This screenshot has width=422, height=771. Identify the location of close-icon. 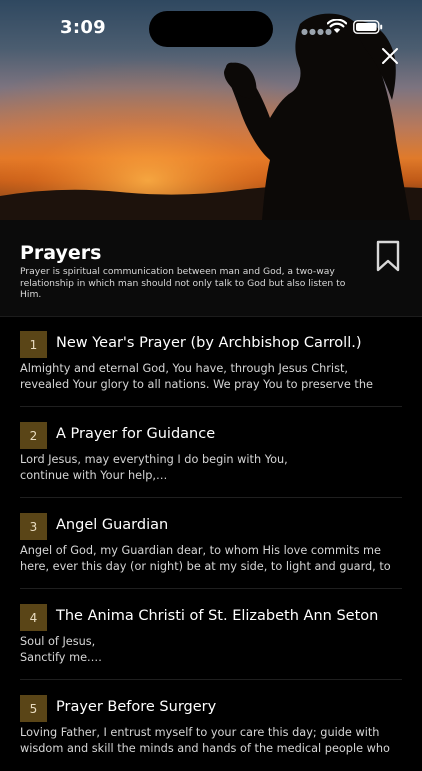
(390, 56).